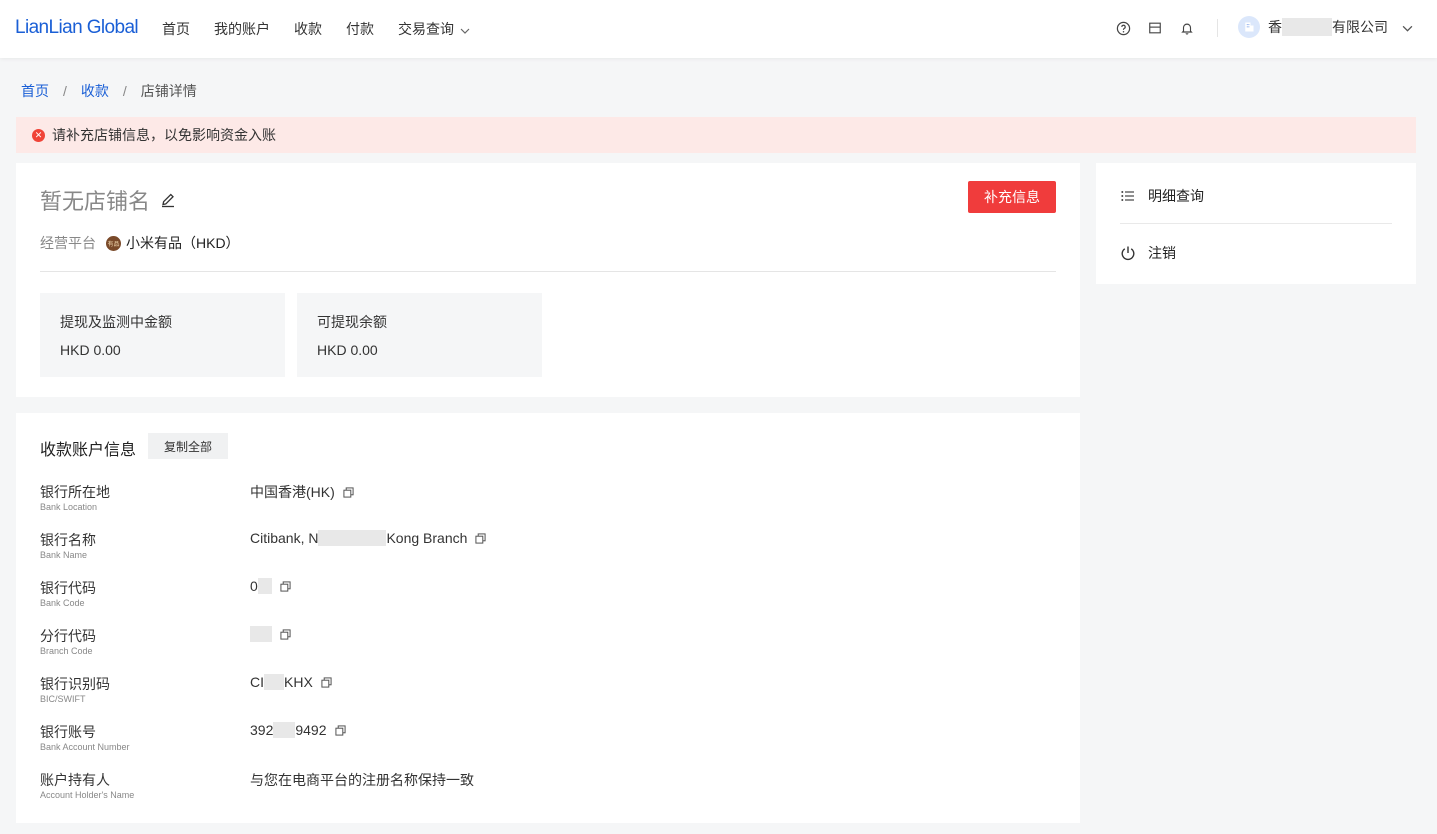 The image size is (1437, 834). I want to click on row-value, so click(270, 634).